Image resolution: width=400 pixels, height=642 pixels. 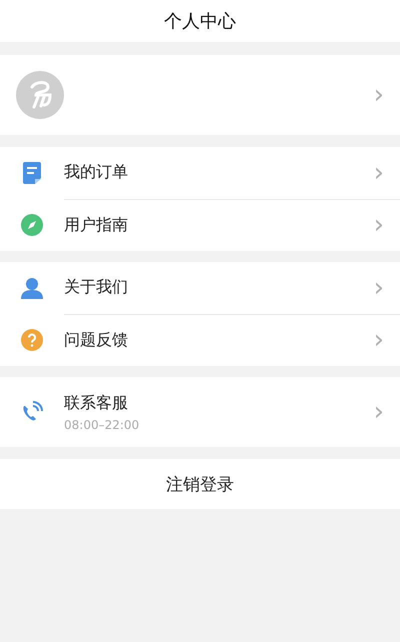 I want to click on menu-label: 关于我们, so click(x=96, y=287).